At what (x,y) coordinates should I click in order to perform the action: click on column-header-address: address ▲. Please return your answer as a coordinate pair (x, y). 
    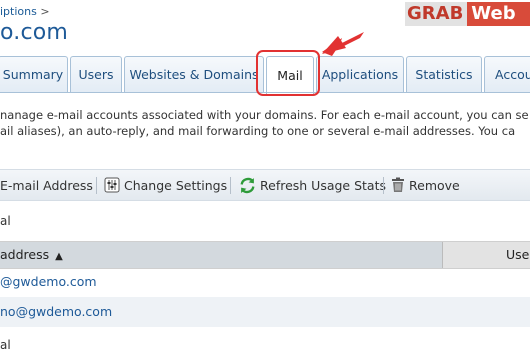
    Looking at the image, I should click on (221, 255).